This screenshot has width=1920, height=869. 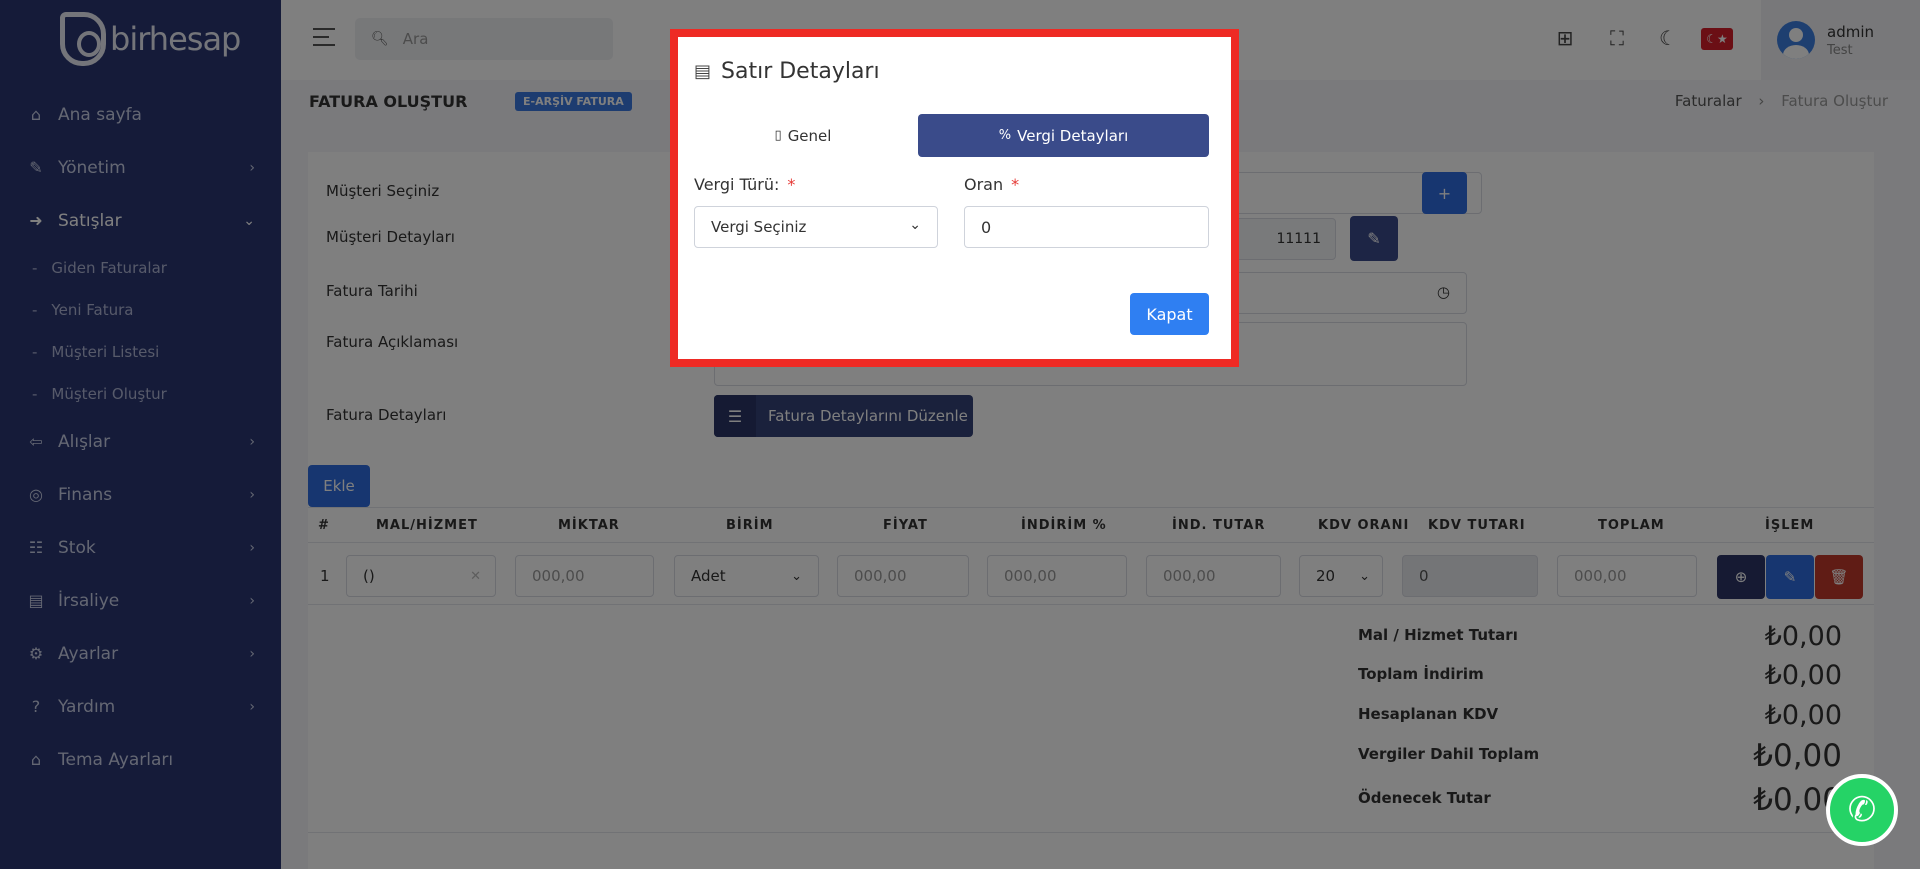 I want to click on percent-icon: %, so click(x=1005, y=135).